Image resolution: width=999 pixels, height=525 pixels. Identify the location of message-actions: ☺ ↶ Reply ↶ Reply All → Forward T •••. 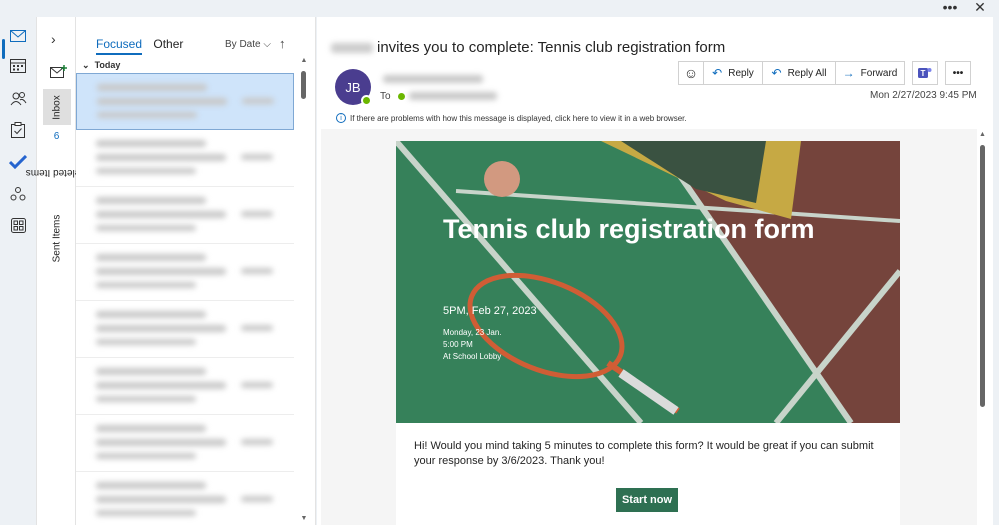
(824, 73).